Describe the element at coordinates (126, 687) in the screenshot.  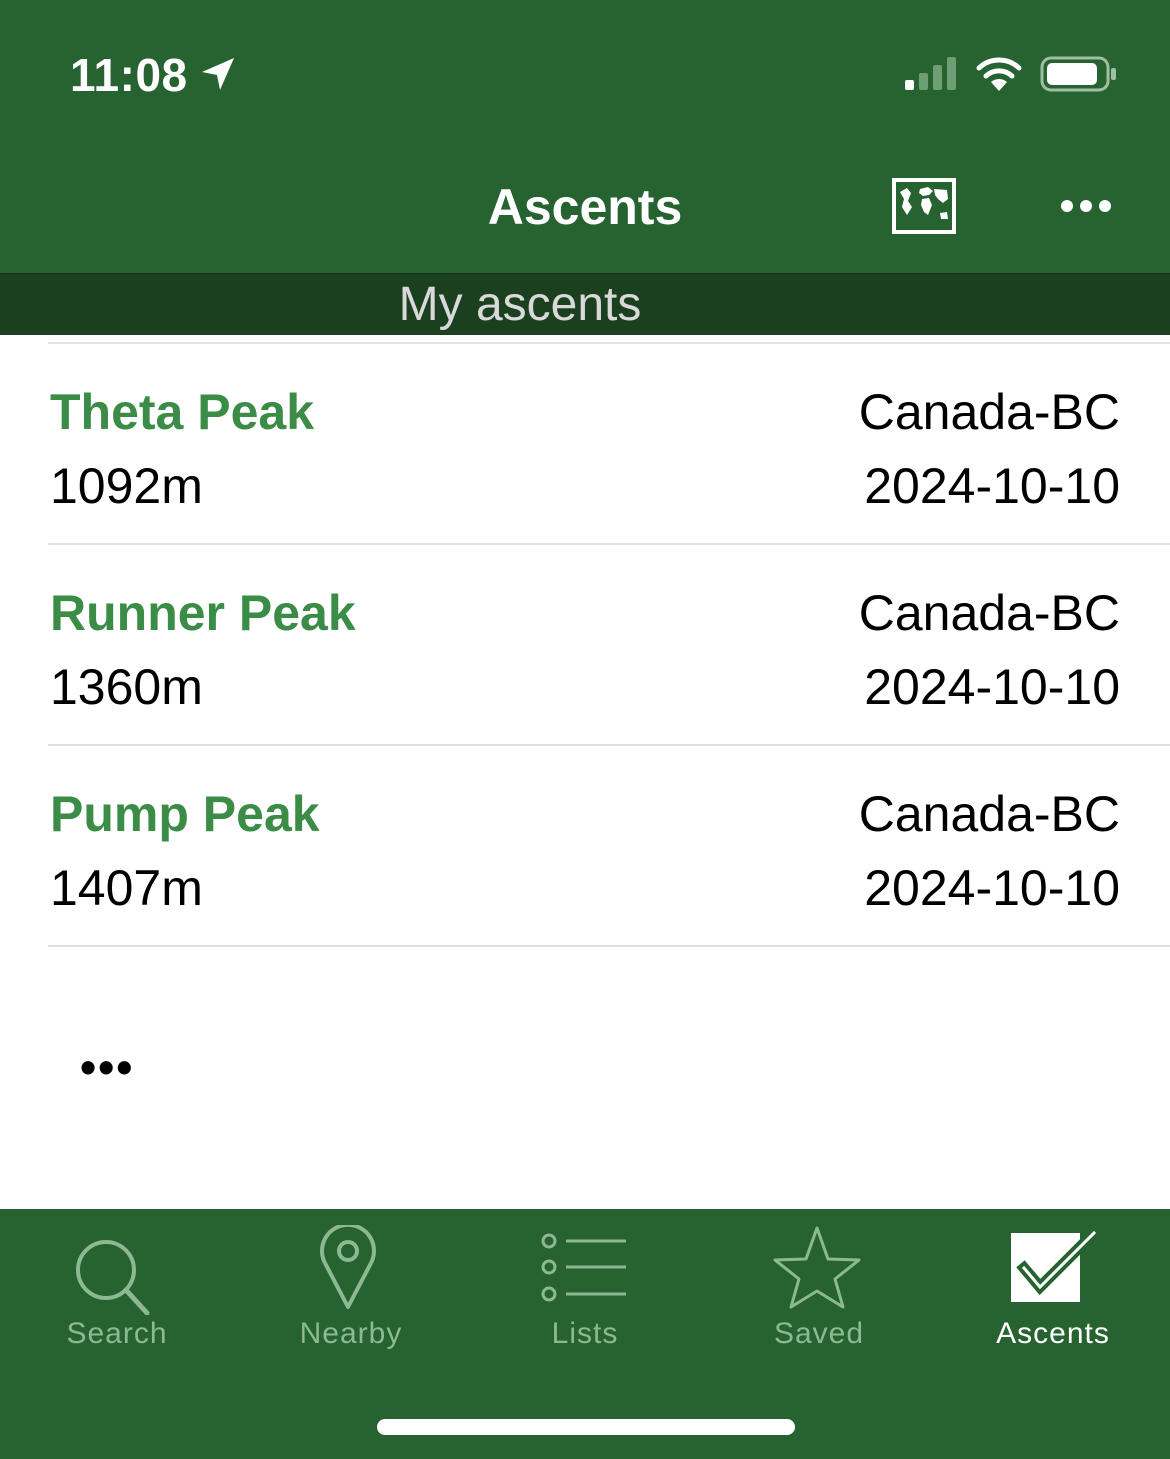
I see `peak-elevation: 1360m` at that location.